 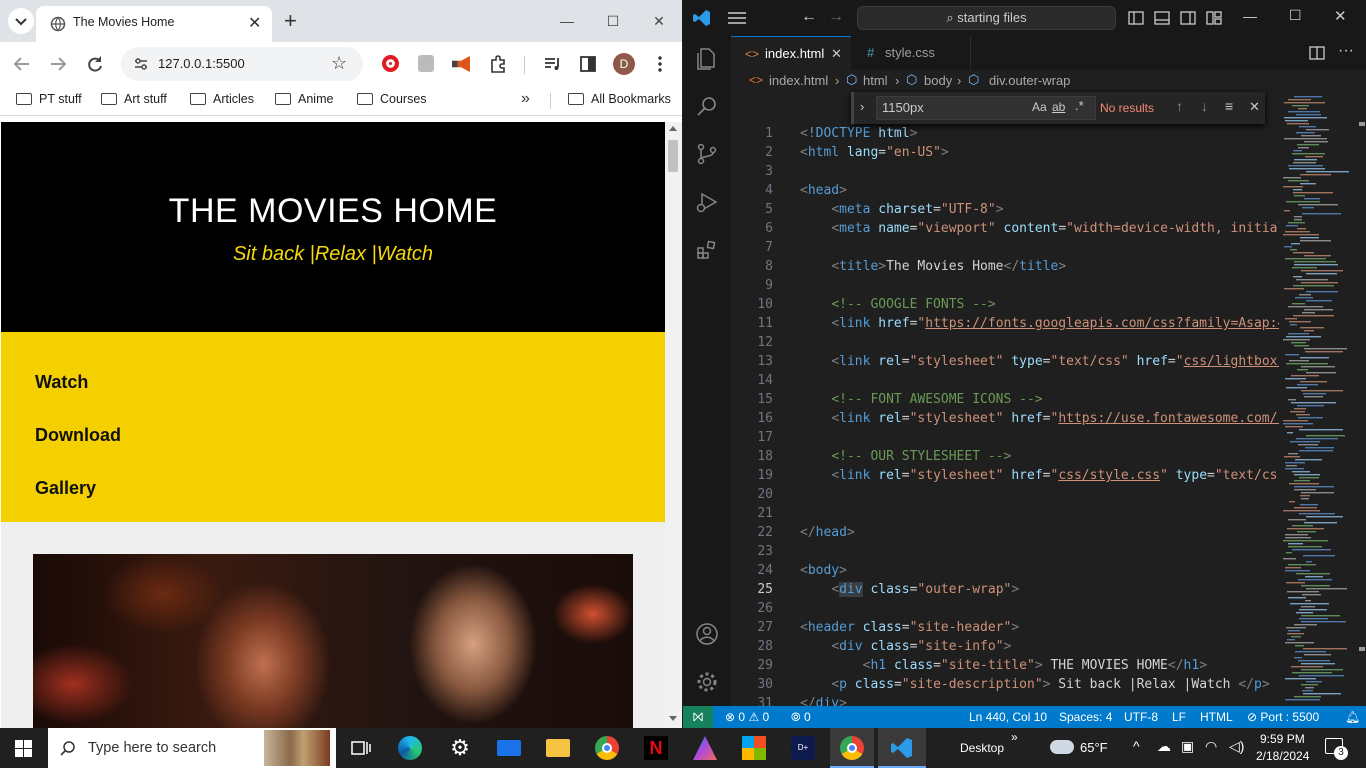 What do you see at coordinates (754, 748) in the screenshot?
I see `microsoft-store-icon` at bounding box center [754, 748].